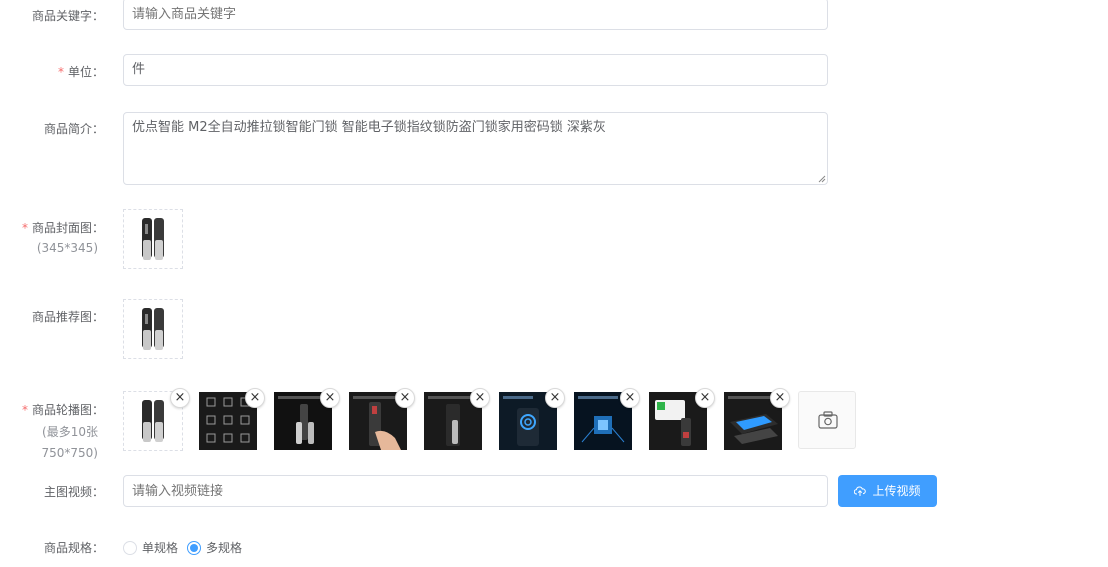  What do you see at coordinates (369, 127) in the screenshot?
I see `intro-text: 优点智能 M2全自动推拉锁智能门锁 智能电子锁指纹锁防盗门锁家用密码锁 深紫灰` at bounding box center [369, 127].